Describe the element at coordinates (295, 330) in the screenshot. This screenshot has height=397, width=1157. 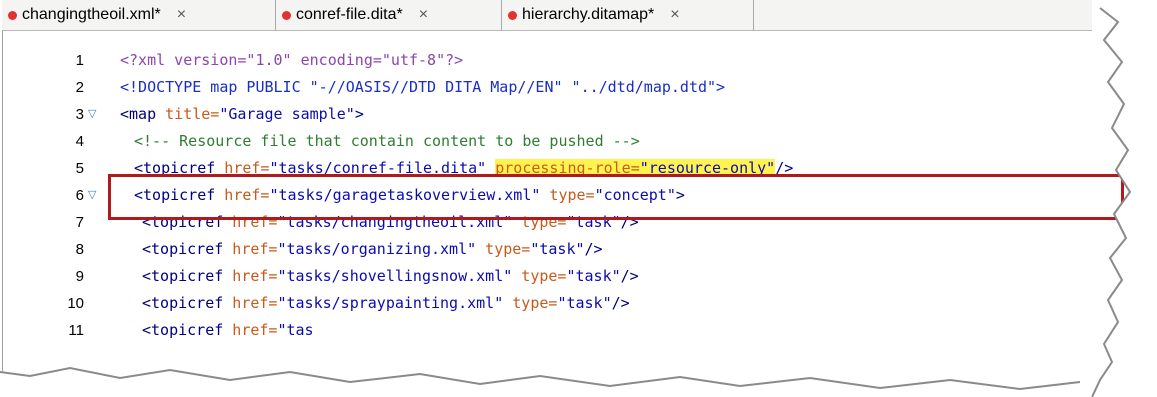
I see `code-token: "tas` at that location.